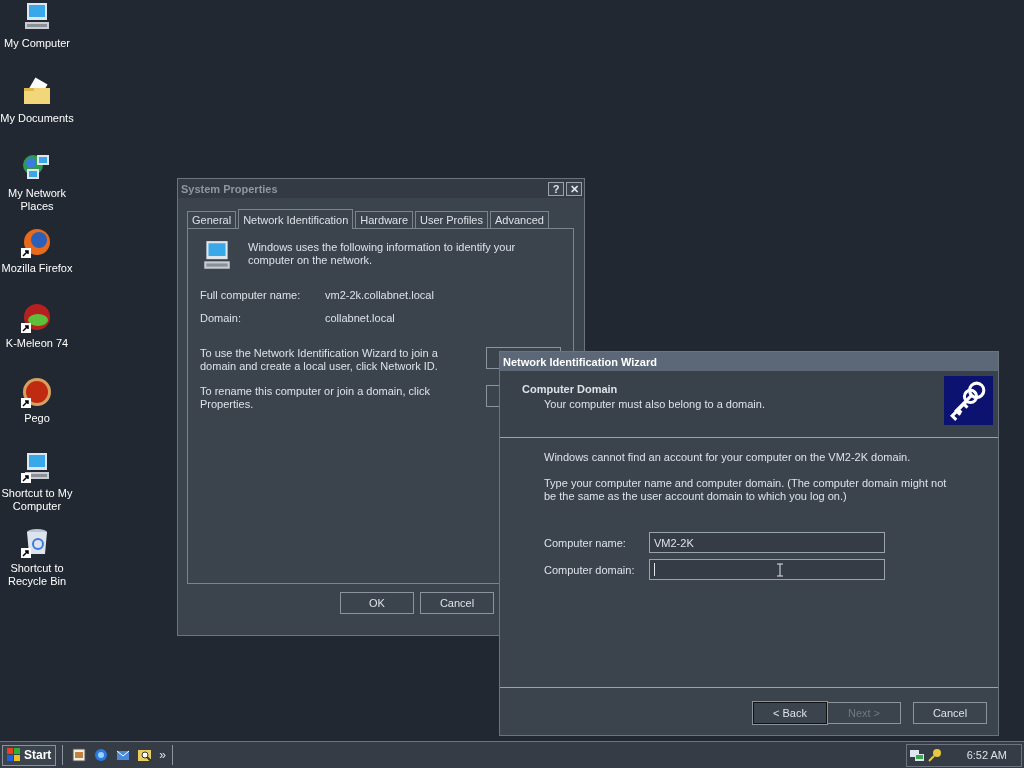 Image resolution: width=1024 pixels, height=768 pixels. Describe the element at coordinates (746, 490) in the screenshot. I see `instruction-text: Type your computer name and computer domain. (The computer domain might not be the same as the user account domain to which you log on.)` at that location.